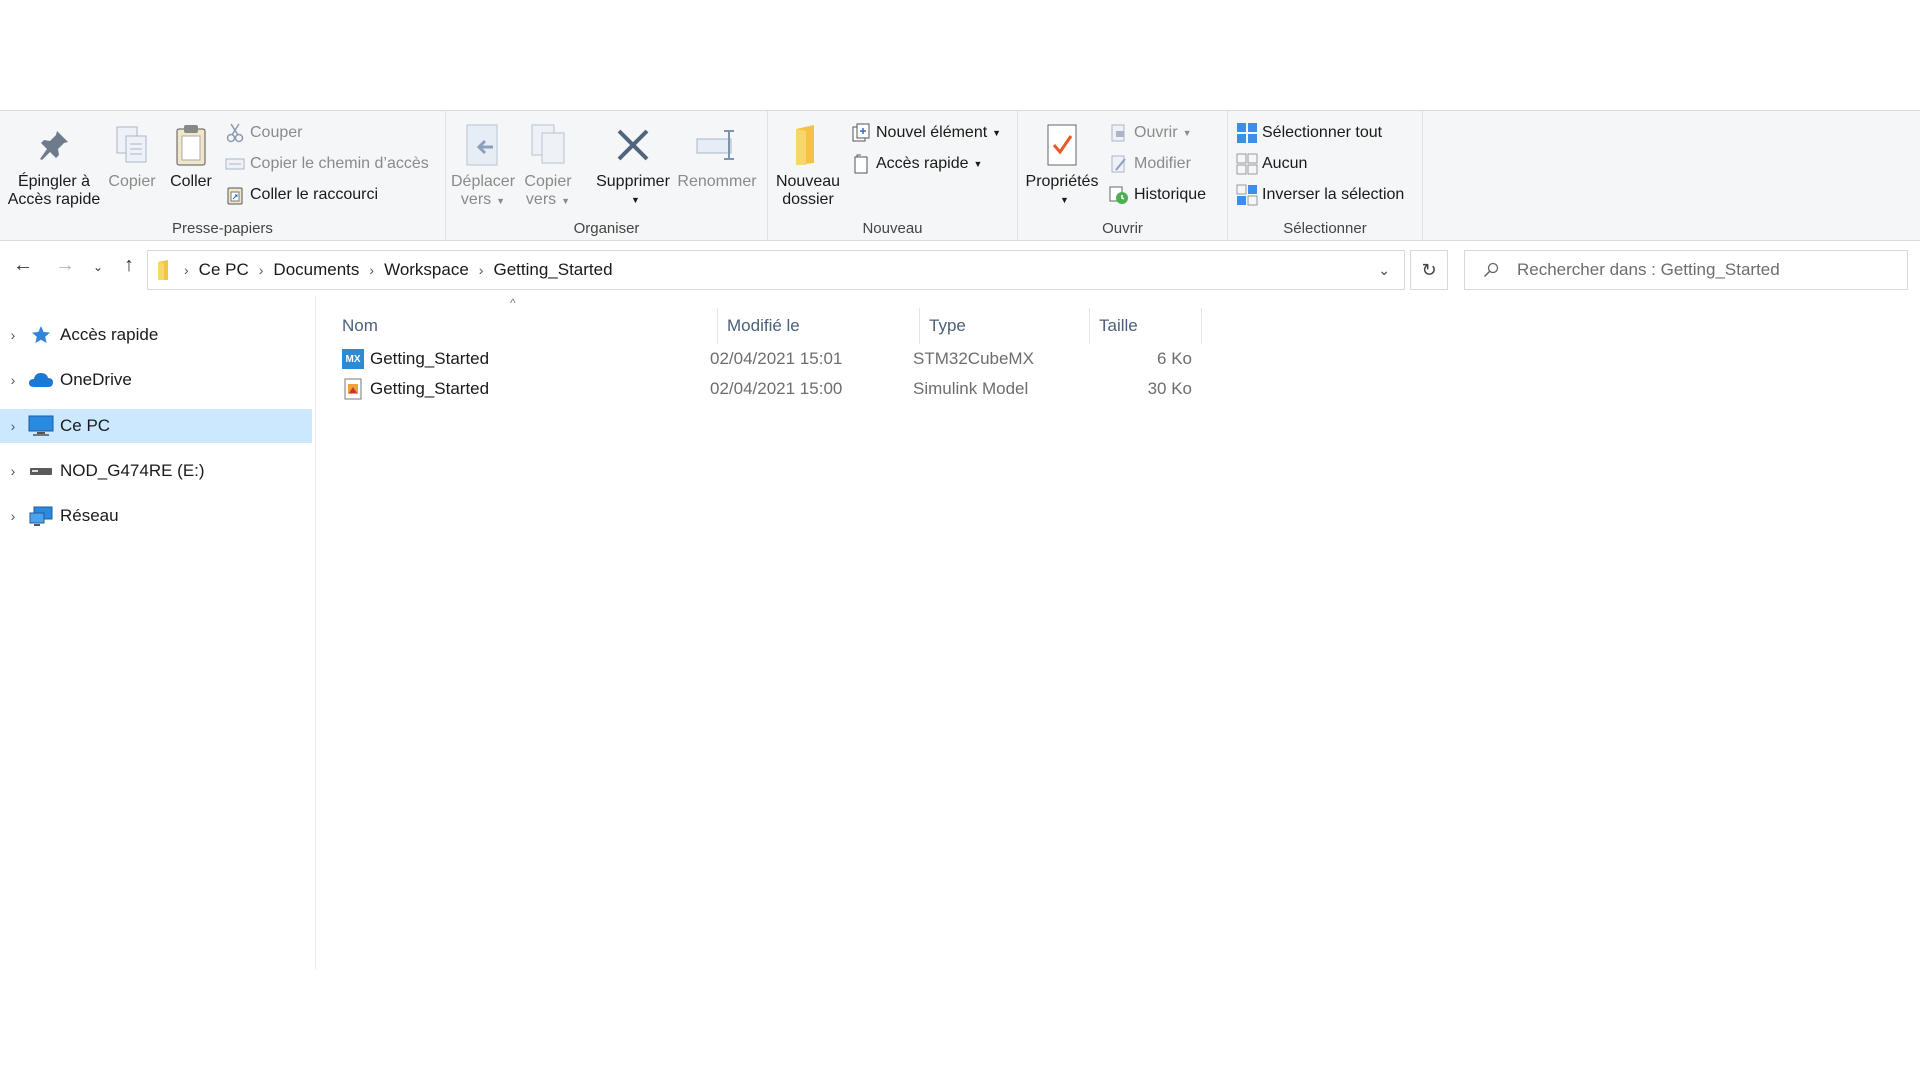 This screenshot has width=1920, height=1080. What do you see at coordinates (1247, 195) in the screenshot?
I see `invert-selection-icon` at bounding box center [1247, 195].